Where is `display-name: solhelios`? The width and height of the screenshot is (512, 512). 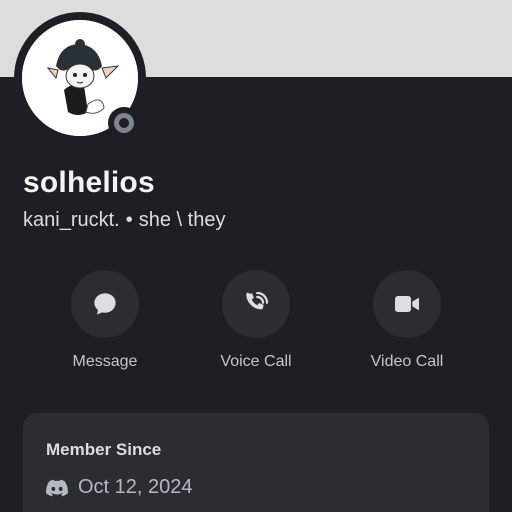
display-name: solhelios is located at coordinates (89, 182).